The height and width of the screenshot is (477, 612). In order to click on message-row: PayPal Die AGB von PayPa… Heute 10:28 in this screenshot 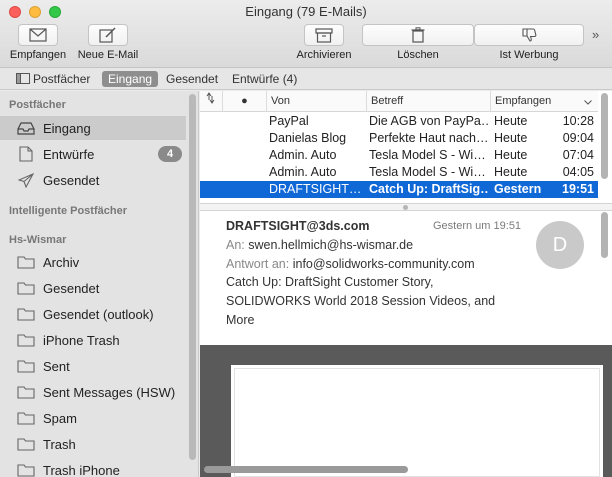, I will do `click(399, 121)`.